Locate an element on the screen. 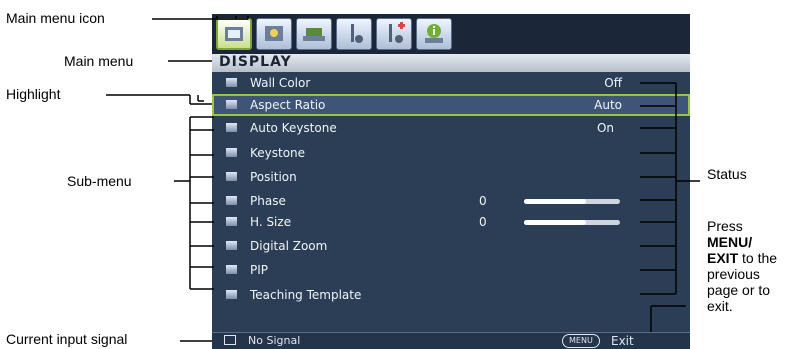 The image size is (807, 349). callout-main-menu-icon: Main menu icon is located at coordinates (55, 18).